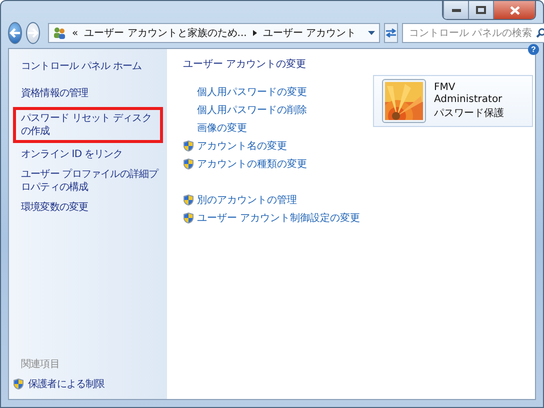  Describe the element at coordinates (254, 33) in the screenshot. I see `chevron-icon` at that location.